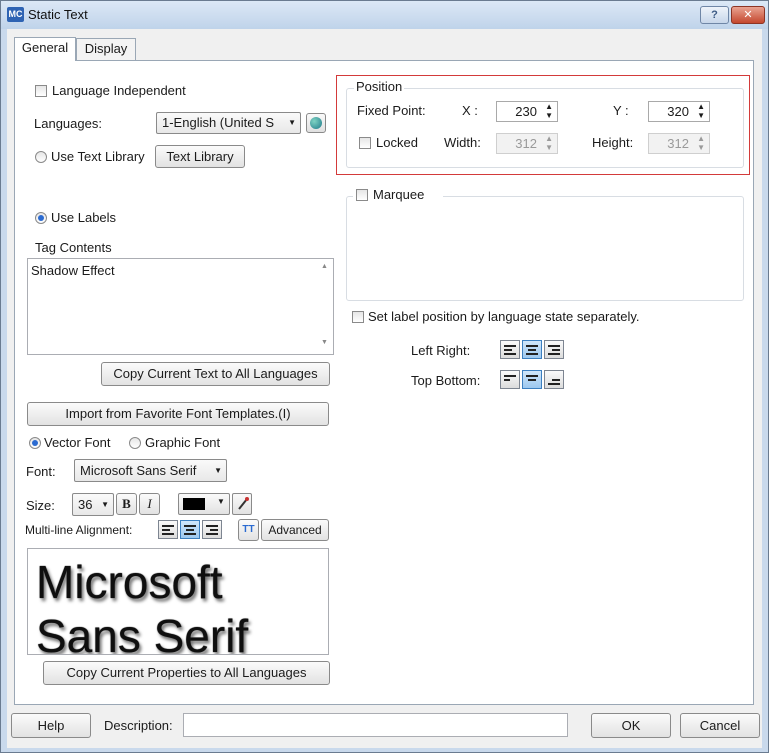  I want to click on scroll-up-icon: ▲, so click(324, 266).